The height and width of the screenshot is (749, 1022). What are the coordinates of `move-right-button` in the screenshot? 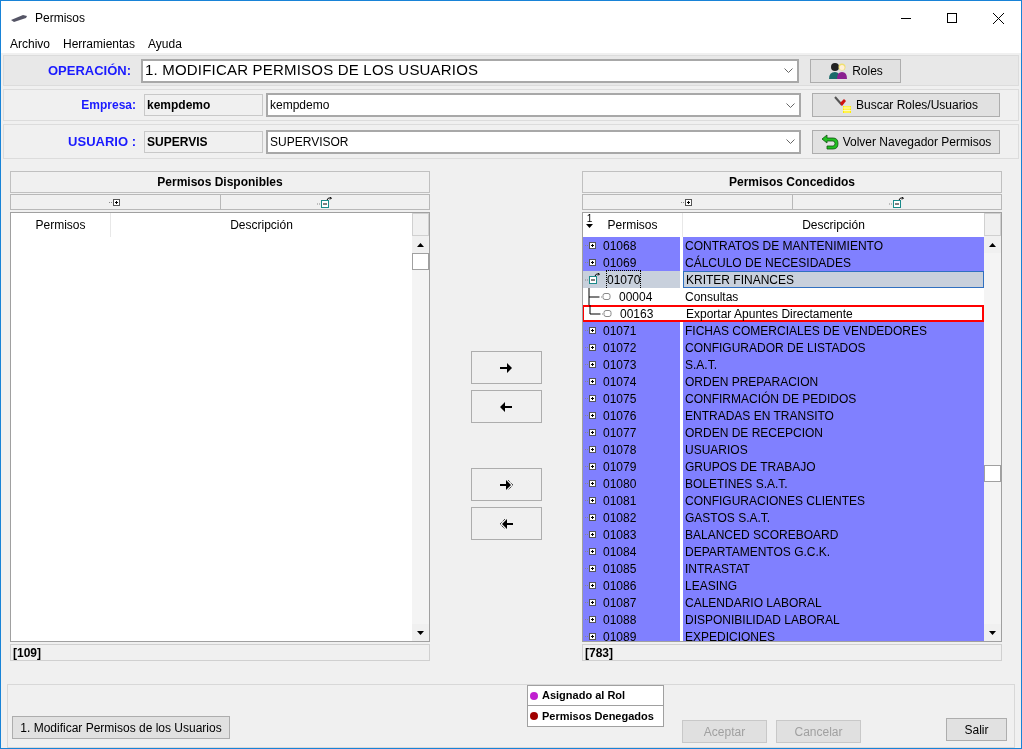 It's located at (506, 367).